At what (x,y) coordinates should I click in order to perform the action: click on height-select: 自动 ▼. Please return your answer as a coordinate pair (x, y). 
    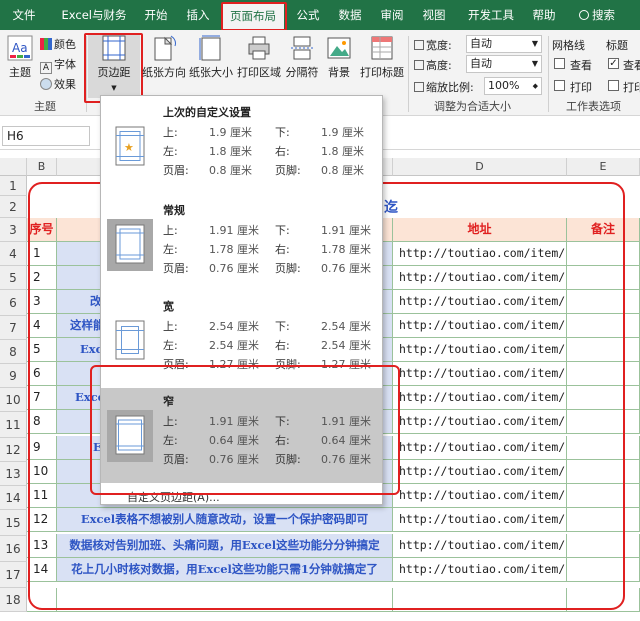
    Looking at the image, I should click on (504, 64).